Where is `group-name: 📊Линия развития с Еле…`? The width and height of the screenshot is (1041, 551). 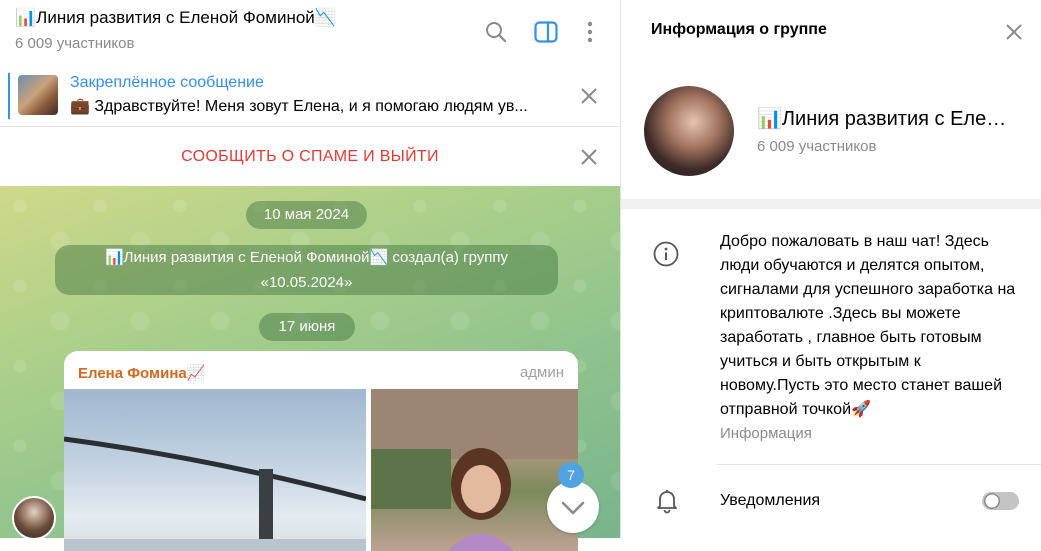
group-name: 📊Линия развития с Еле… is located at coordinates (882, 119).